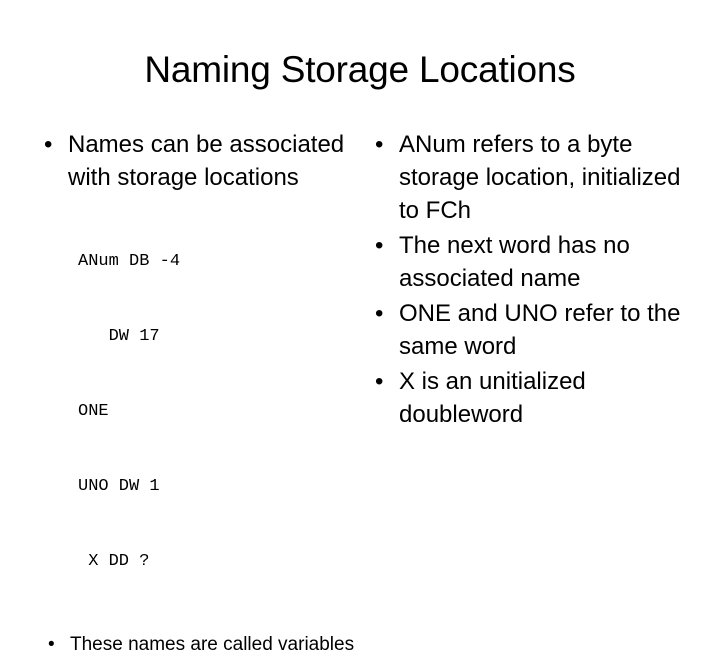  I want to click on list-item: • X is an unitialized doubleword, so click(529, 398).